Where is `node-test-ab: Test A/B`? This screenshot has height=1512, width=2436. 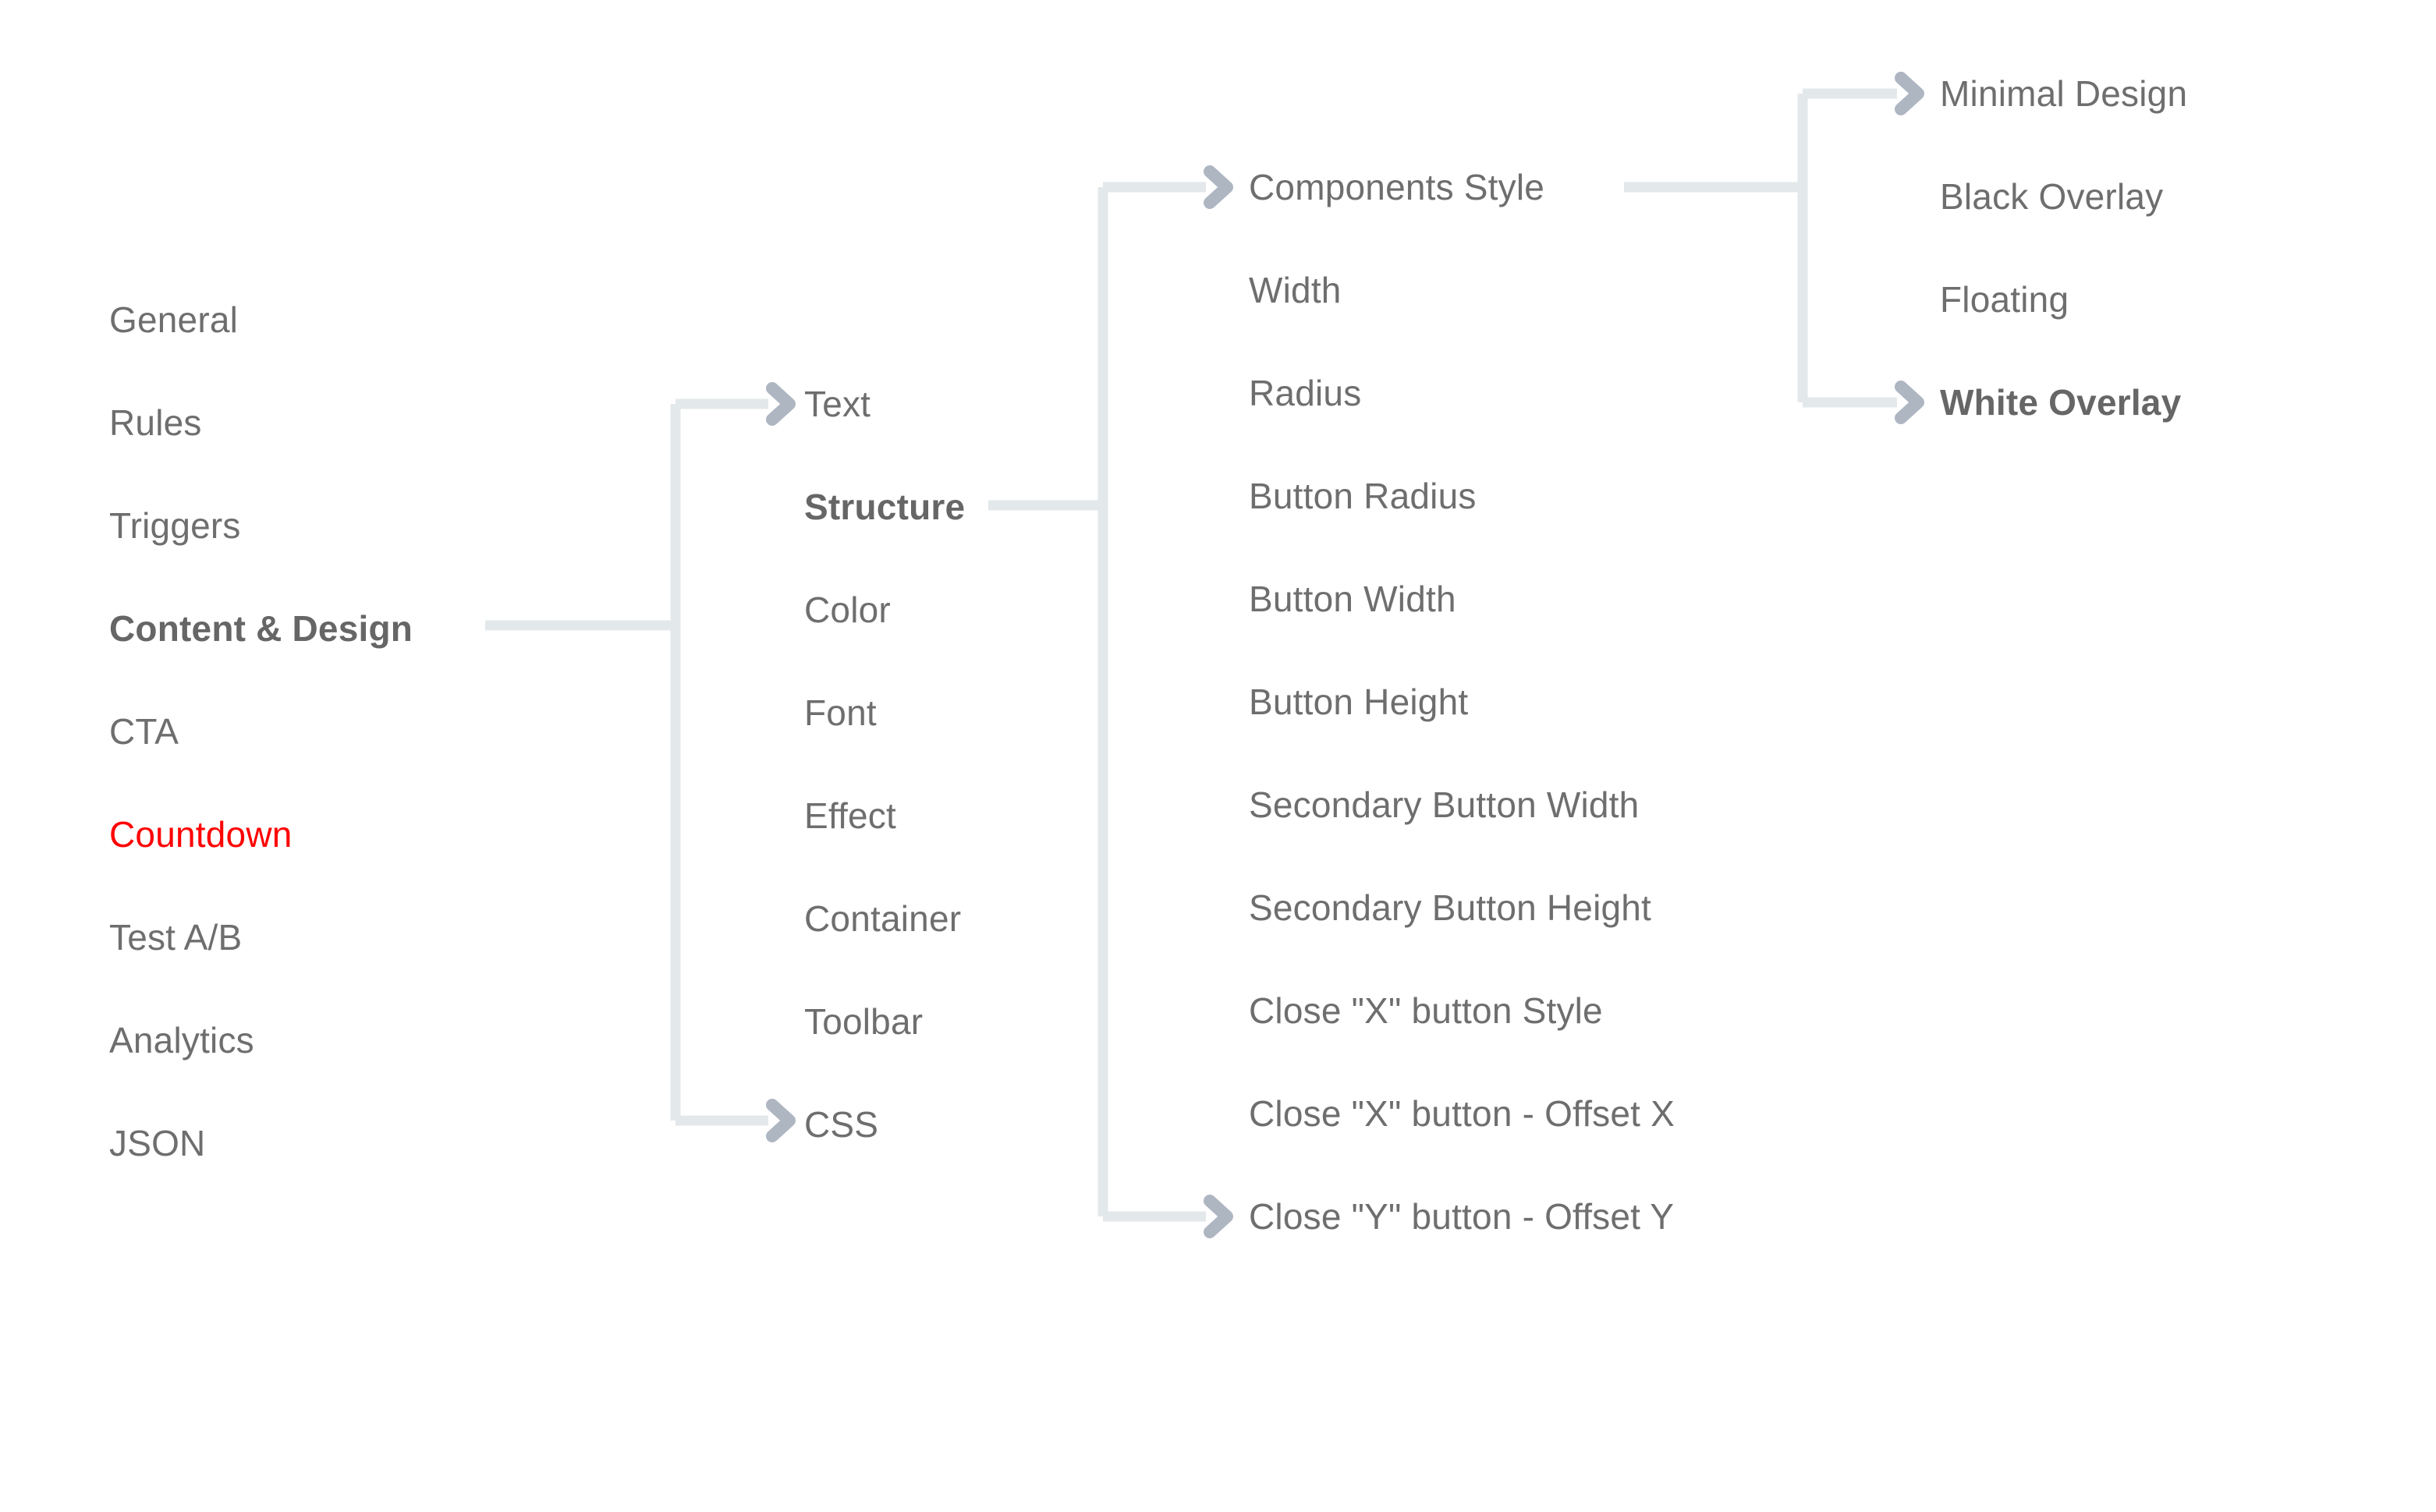 node-test-ab: Test A/B is located at coordinates (175, 937).